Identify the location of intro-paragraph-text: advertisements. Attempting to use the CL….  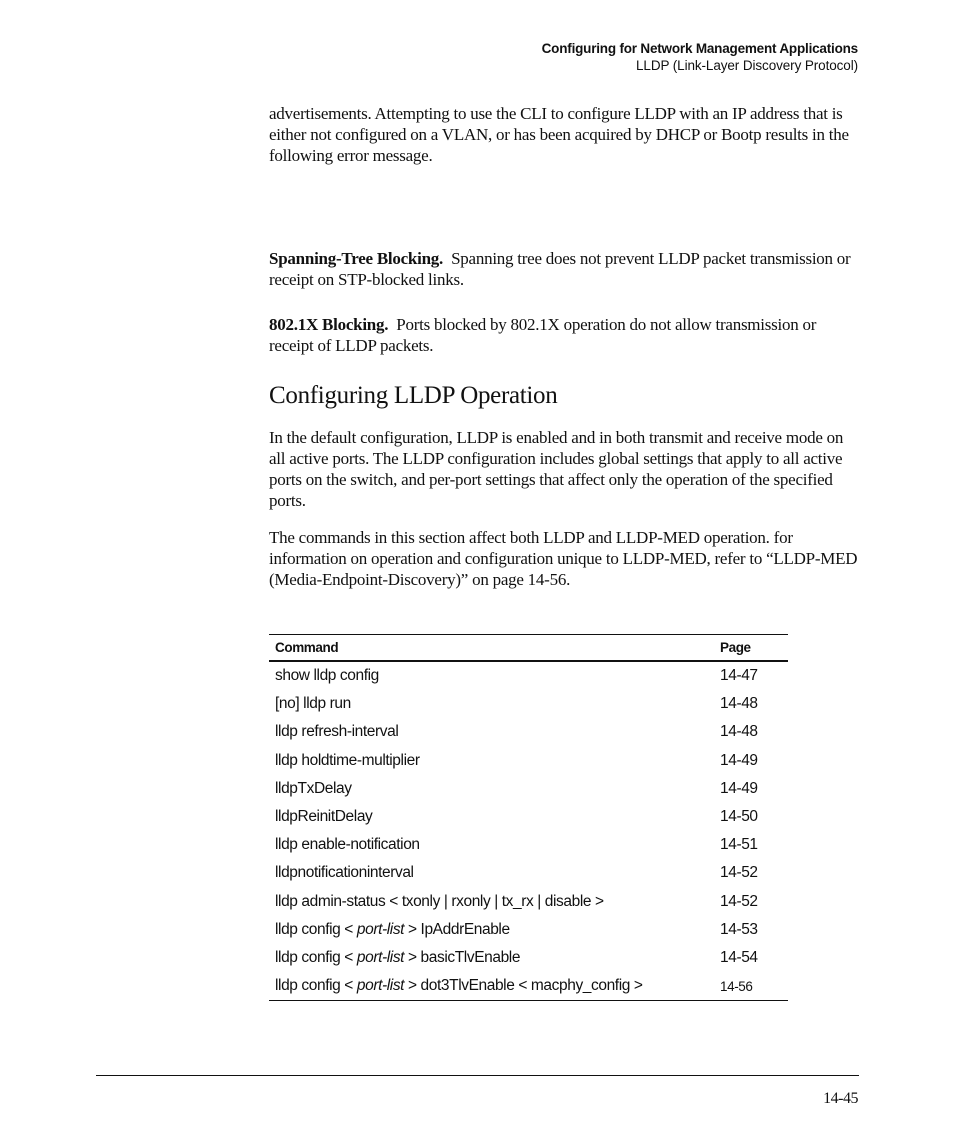
(559, 134).